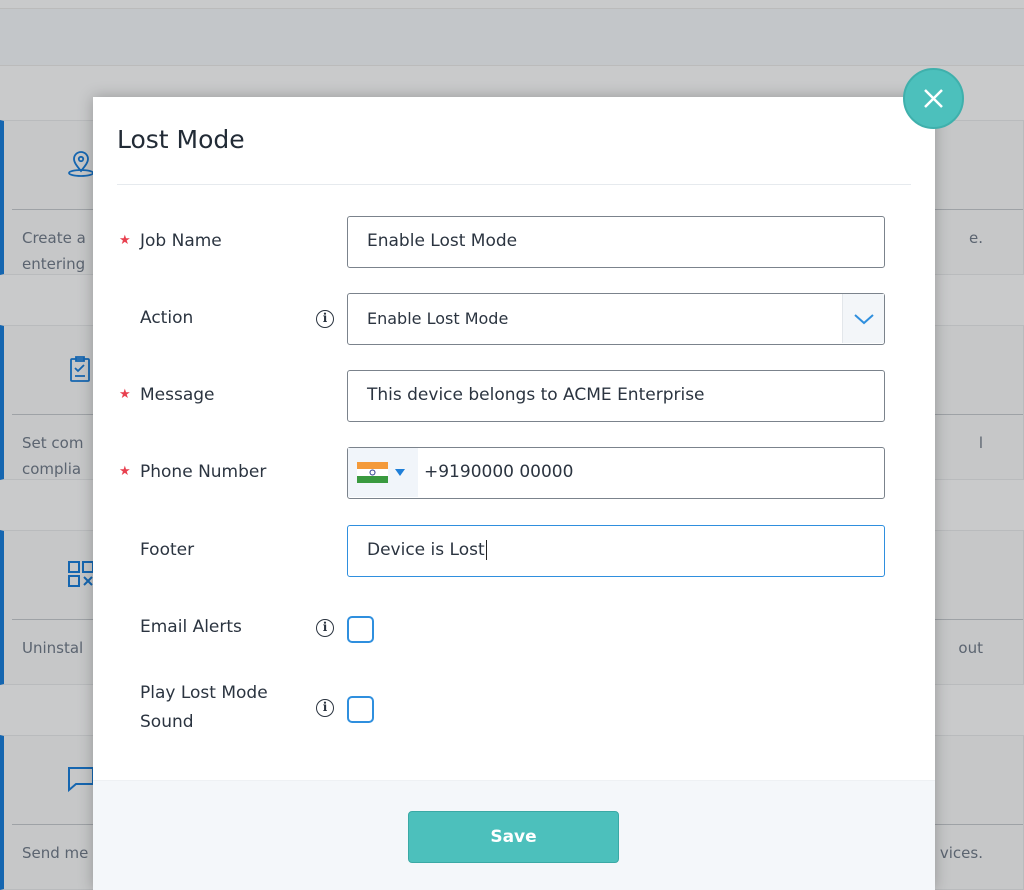 The width and height of the screenshot is (1024, 890). What do you see at coordinates (616, 396) in the screenshot?
I see `message-input: This device belongs to ACME Enterprise` at bounding box center [616, 396].